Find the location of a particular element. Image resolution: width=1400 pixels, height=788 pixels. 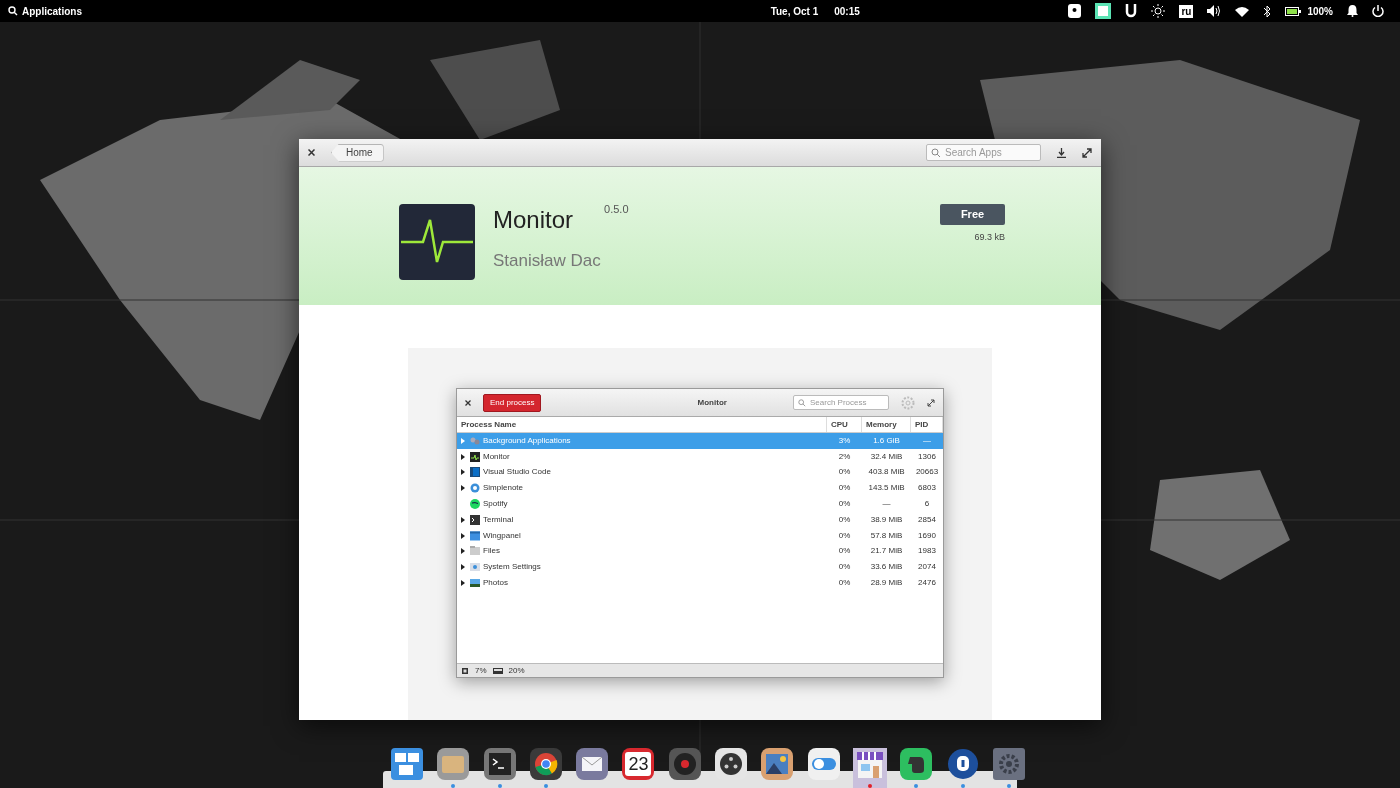

bluetooth-icon is located at coordinates (1267, 11).